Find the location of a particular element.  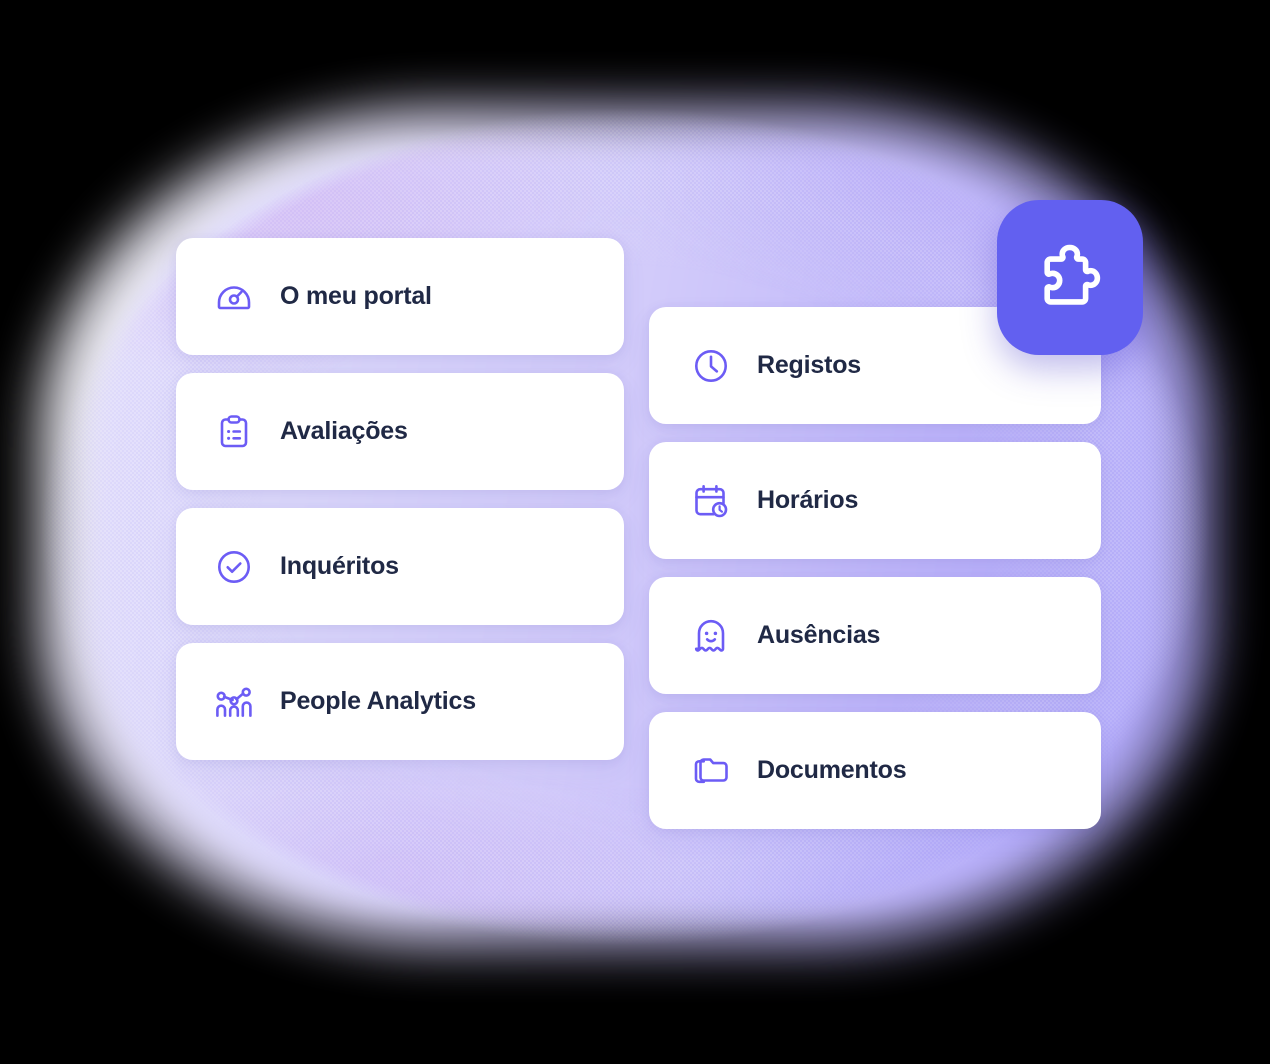

module-label: Inquéritos is located at coordinates (339, 566).